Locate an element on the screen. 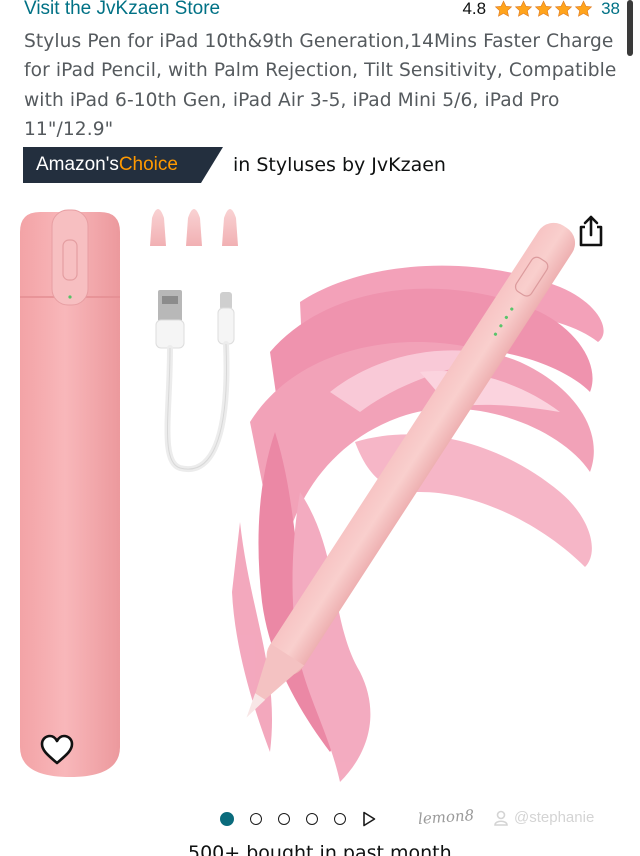  rating-stars is located at coordinates (543, 9).